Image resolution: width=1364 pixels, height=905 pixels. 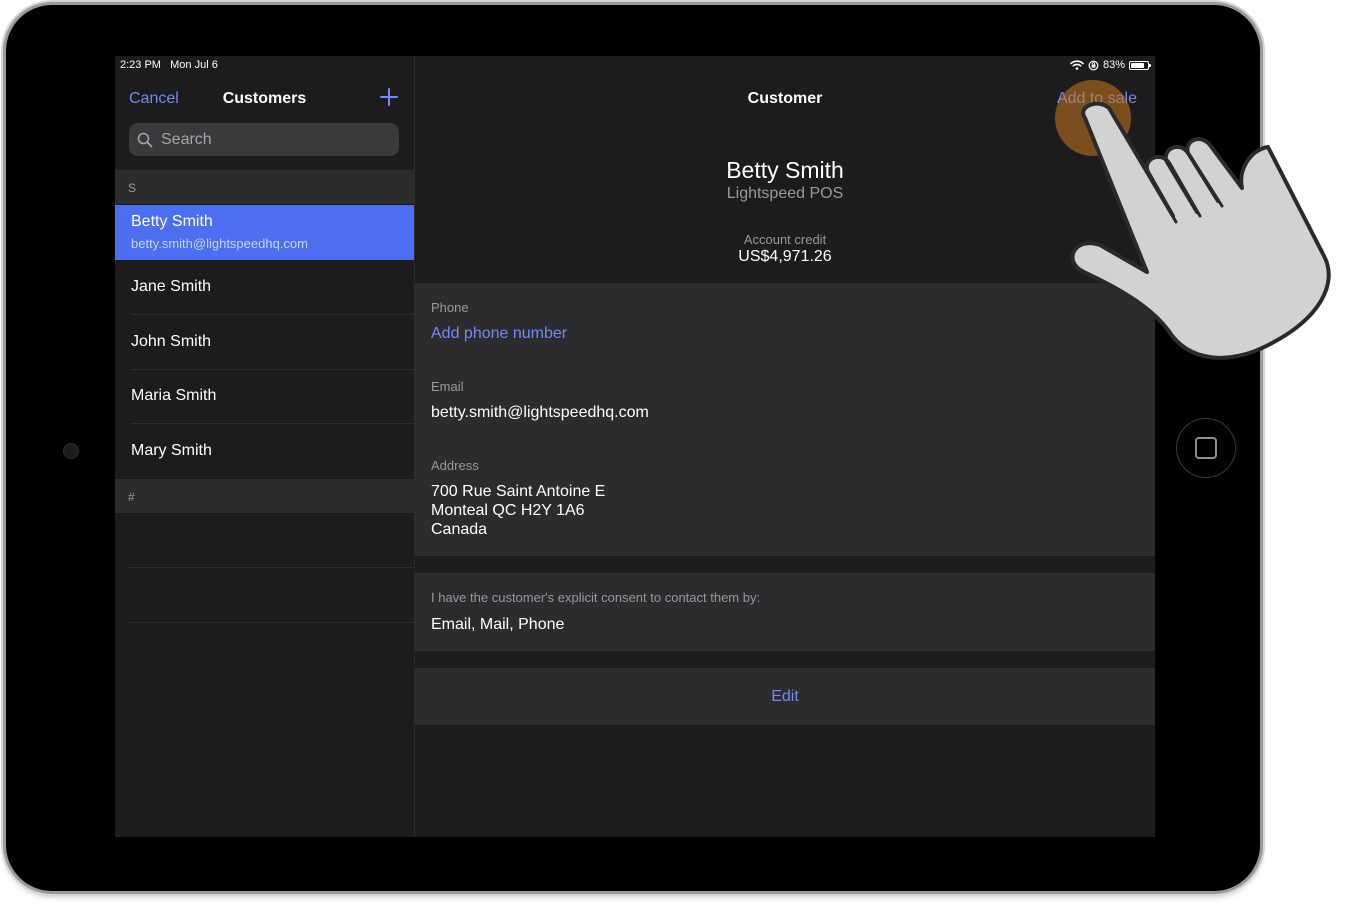 What do you see at coordinates (264, 451) in the screenshot?
I see `customer-row-mary-smith: Mary Smith` at bounding box center [264, 451].